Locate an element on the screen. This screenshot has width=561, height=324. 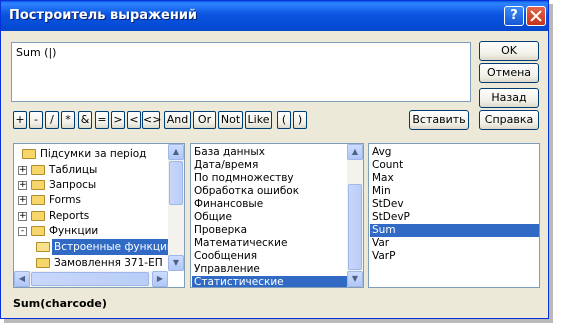
operator-minus-button: - is located at coordinates (36, 120).